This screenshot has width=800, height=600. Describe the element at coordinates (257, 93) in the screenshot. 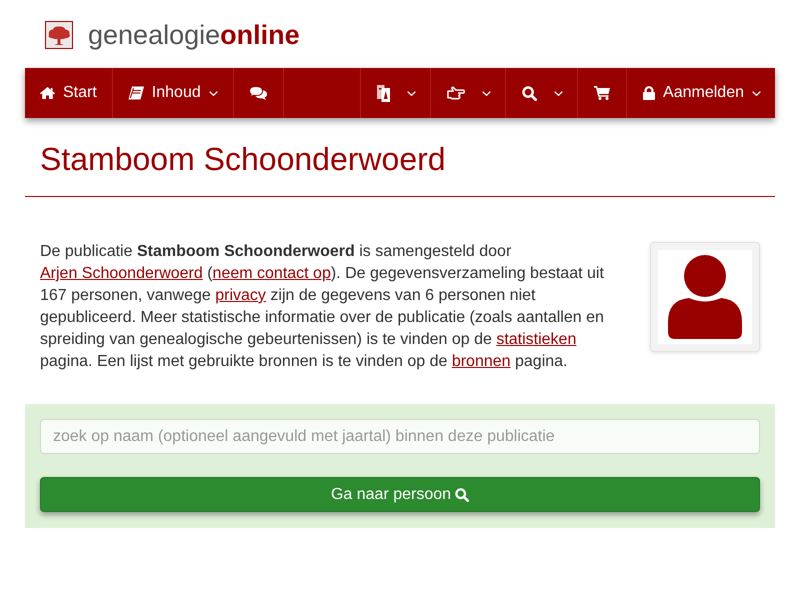

I see `speech-bubbles-icon` at that location.